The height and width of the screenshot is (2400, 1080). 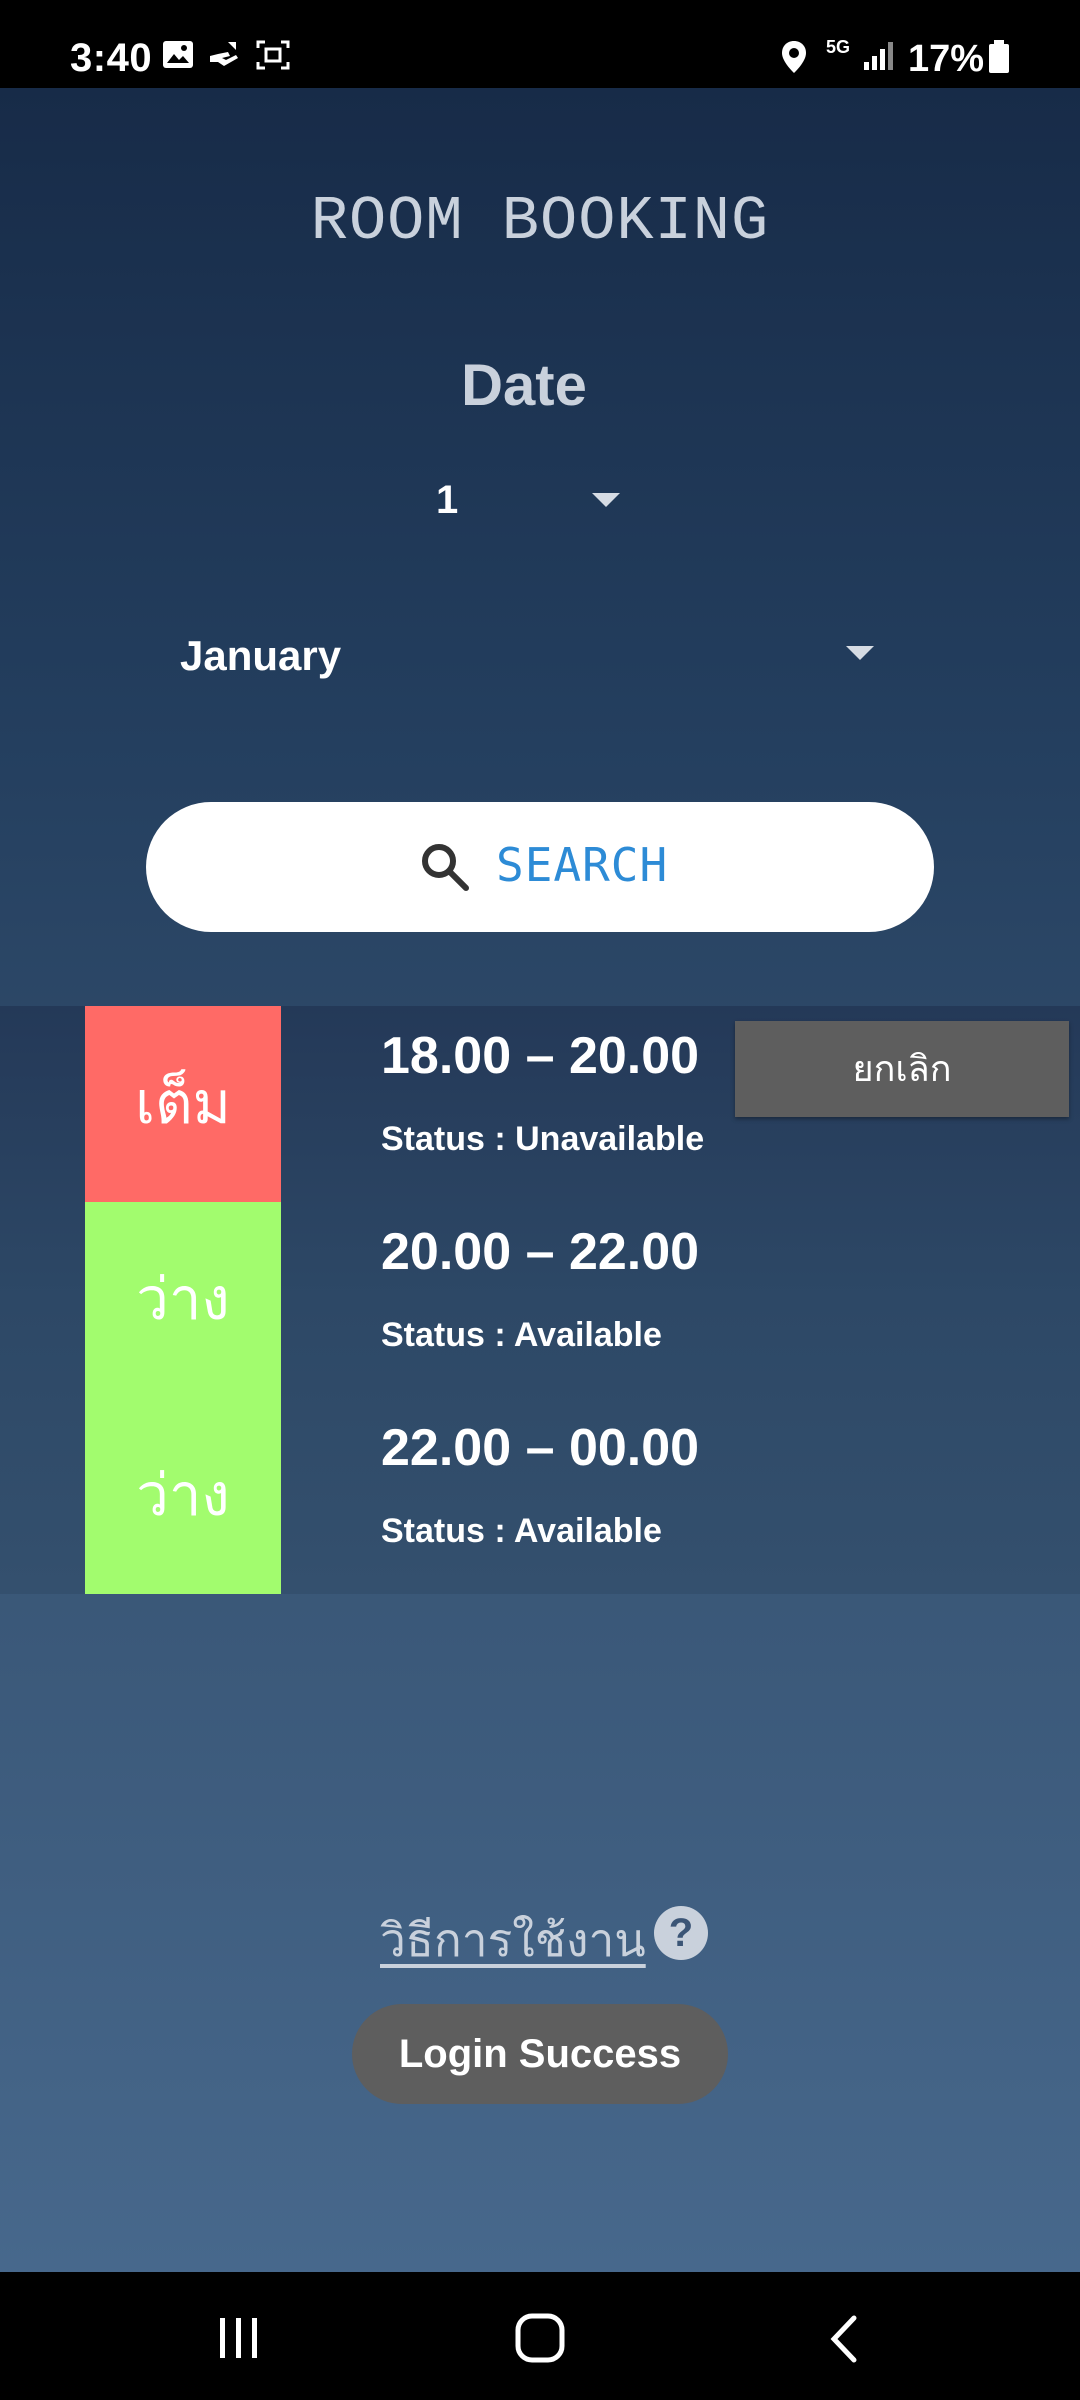 I want to click on page-title: ROOM BOOKING, so click(x=540, y=221).